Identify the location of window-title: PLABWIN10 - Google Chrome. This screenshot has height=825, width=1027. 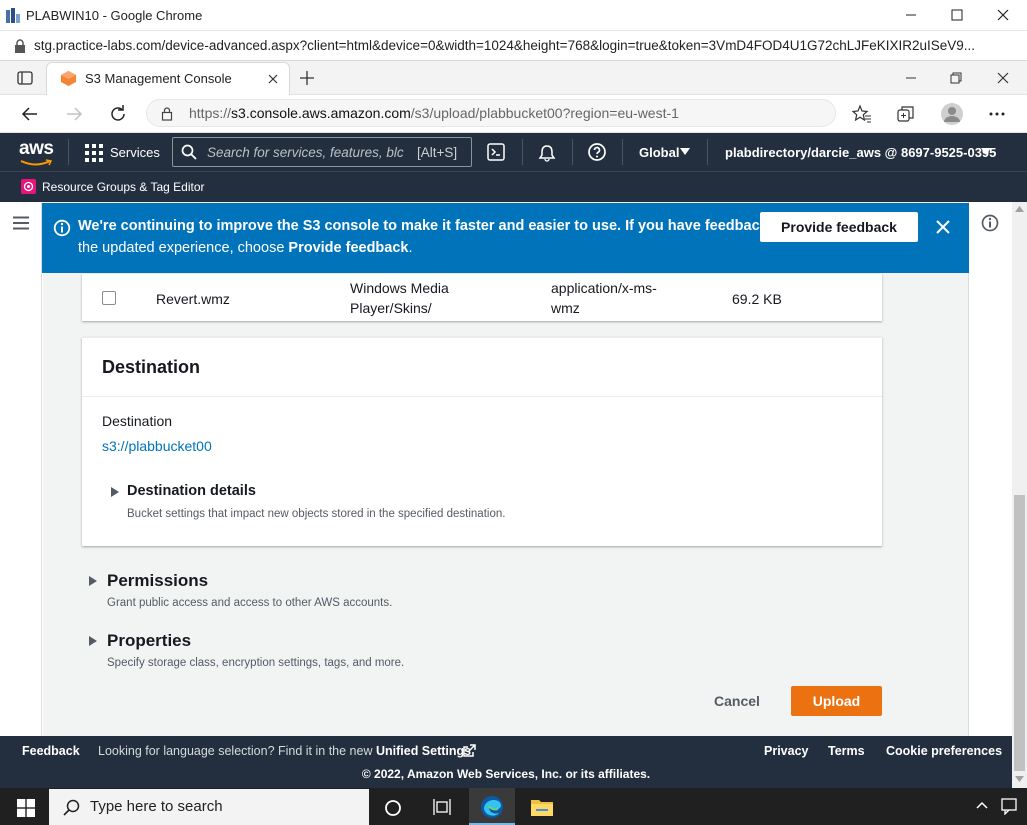
(114, 15).